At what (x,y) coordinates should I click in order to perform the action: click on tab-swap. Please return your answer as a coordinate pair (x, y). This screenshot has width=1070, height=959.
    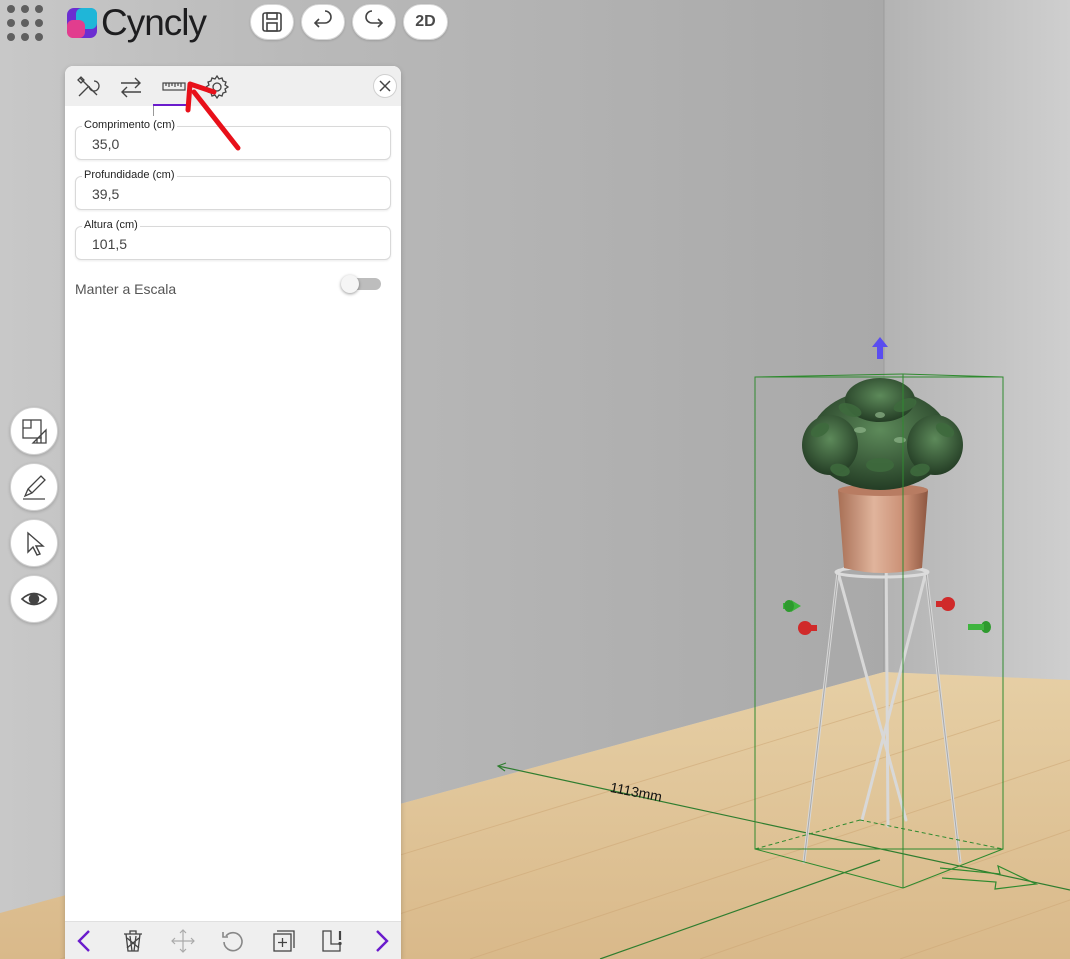
    Looking at the image, I should click on (131, 87).